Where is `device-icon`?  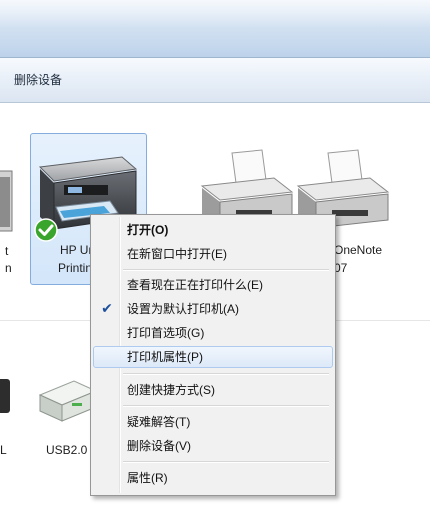
device-icon is located at coordinates (5, 396).